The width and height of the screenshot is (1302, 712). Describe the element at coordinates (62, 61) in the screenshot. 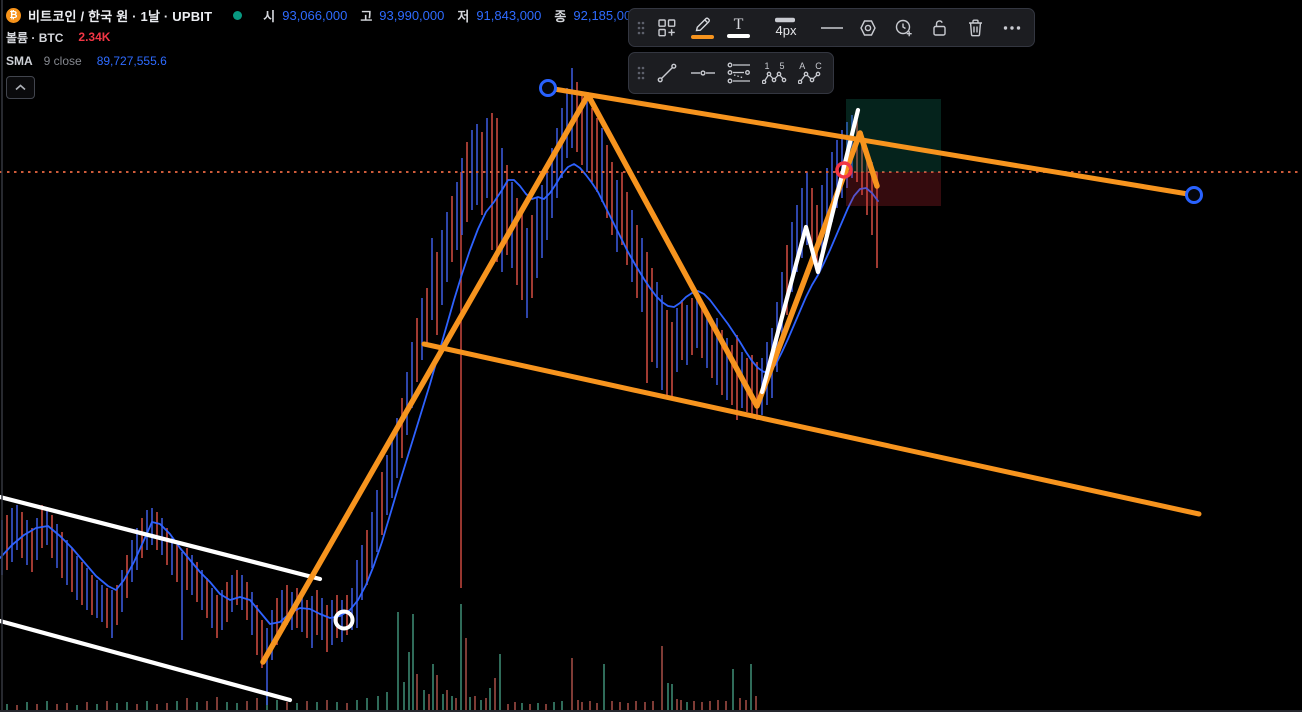

I see `sma-params: 9 close` at that location.